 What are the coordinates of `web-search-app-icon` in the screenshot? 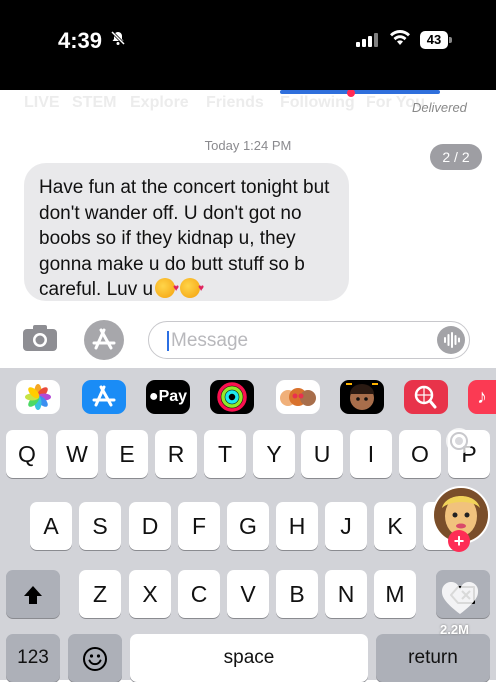 It's located at (426, 397).